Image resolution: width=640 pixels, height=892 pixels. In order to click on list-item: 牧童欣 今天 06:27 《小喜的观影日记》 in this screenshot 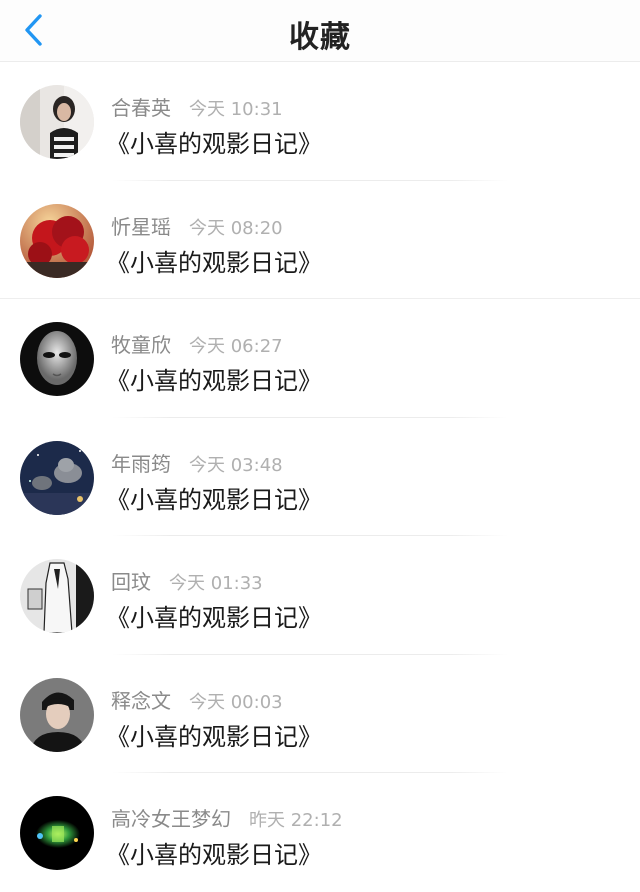, I will do `click(320, 358)`.